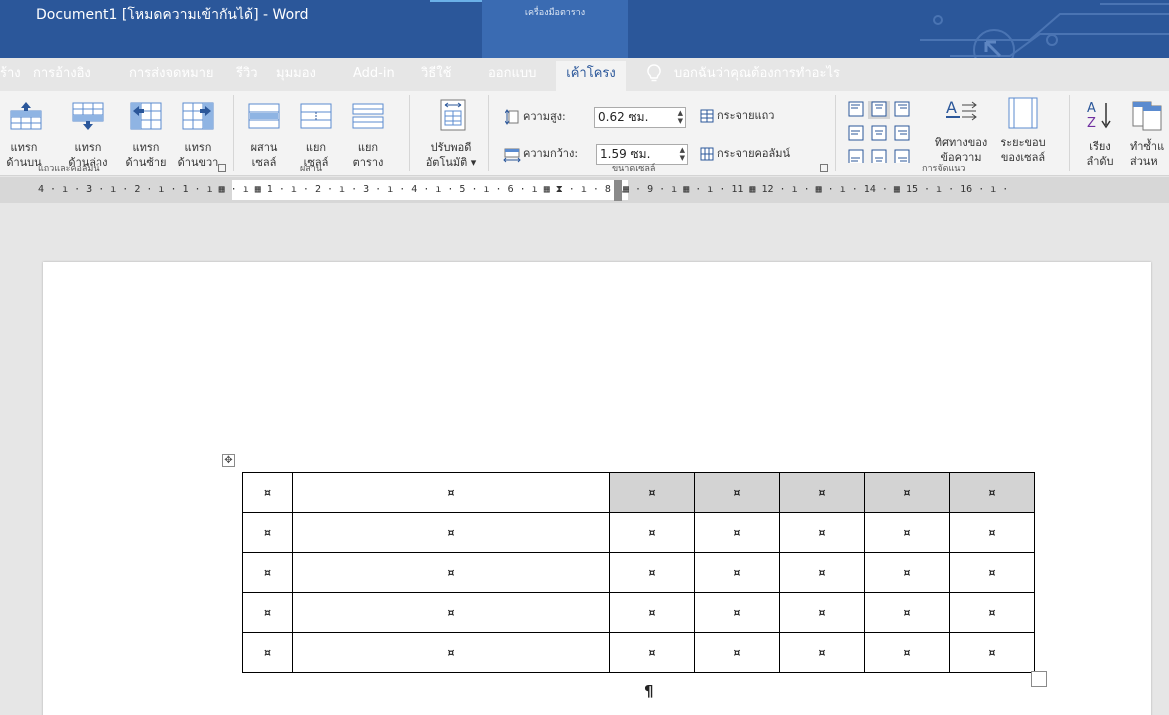 This screenshot has height=715, width=1169. I want to click on insert-below-button: แทรก ด้านล่าง, so click(88, 136).